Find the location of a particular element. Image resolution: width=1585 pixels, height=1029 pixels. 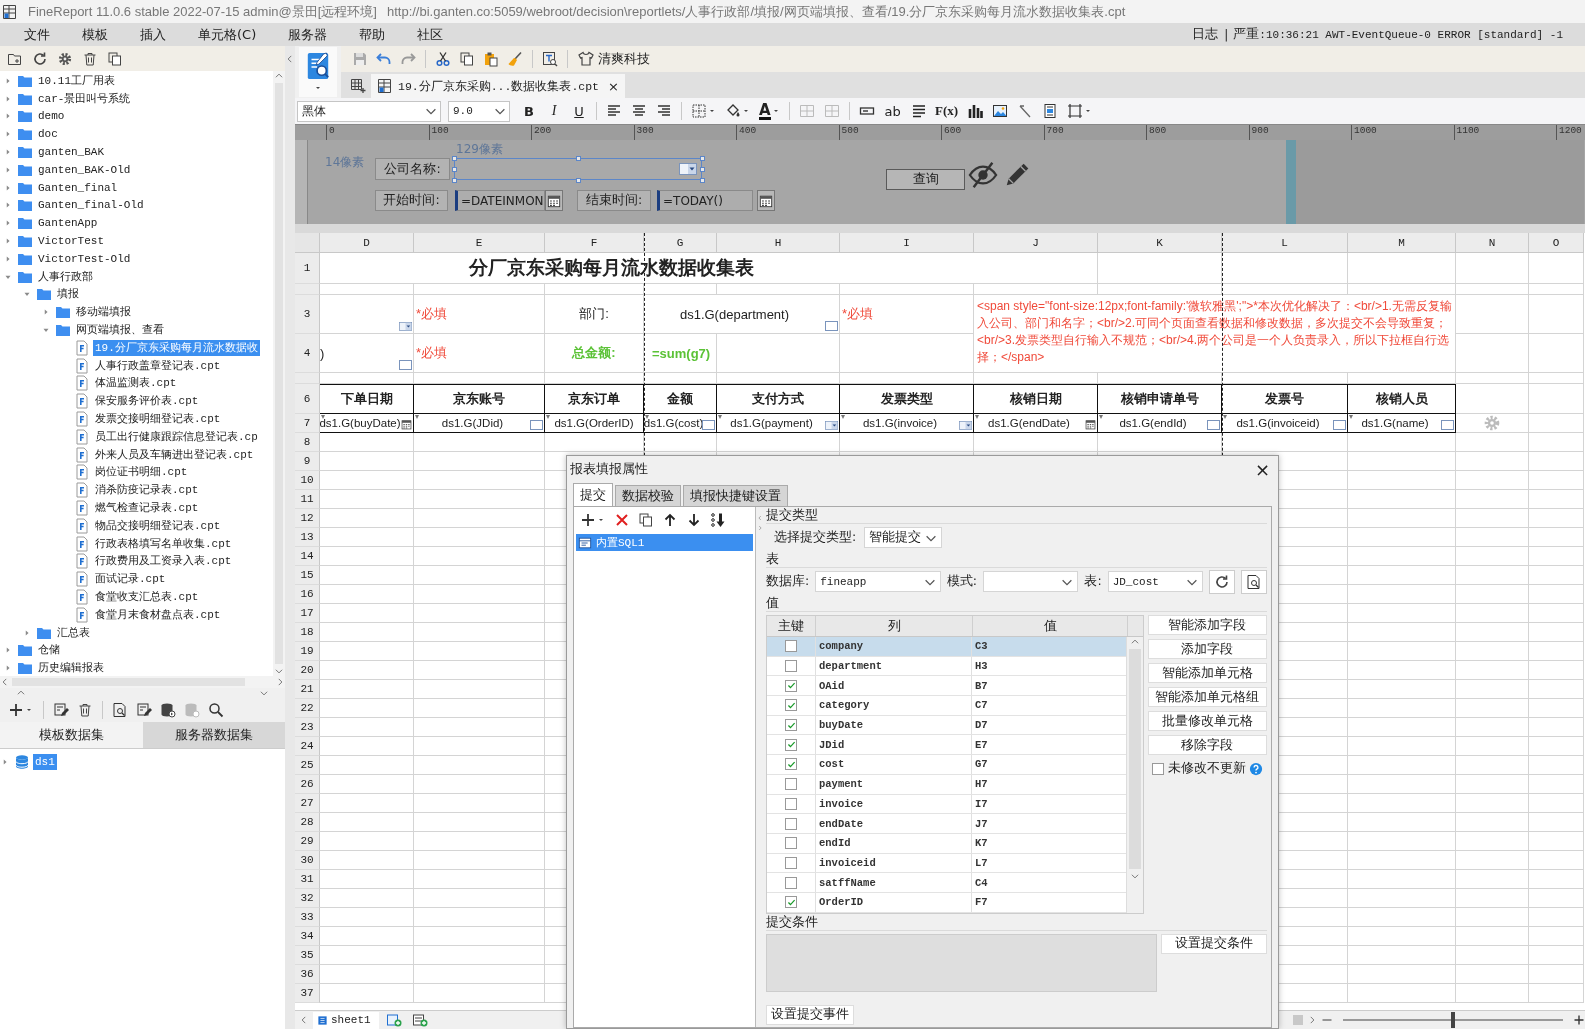

splitter-bar is located at coordinates (1291, 182).